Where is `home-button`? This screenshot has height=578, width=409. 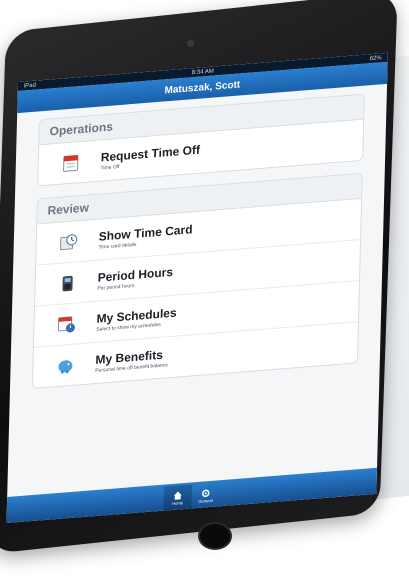
home-button is located at coordinates (215, 536).